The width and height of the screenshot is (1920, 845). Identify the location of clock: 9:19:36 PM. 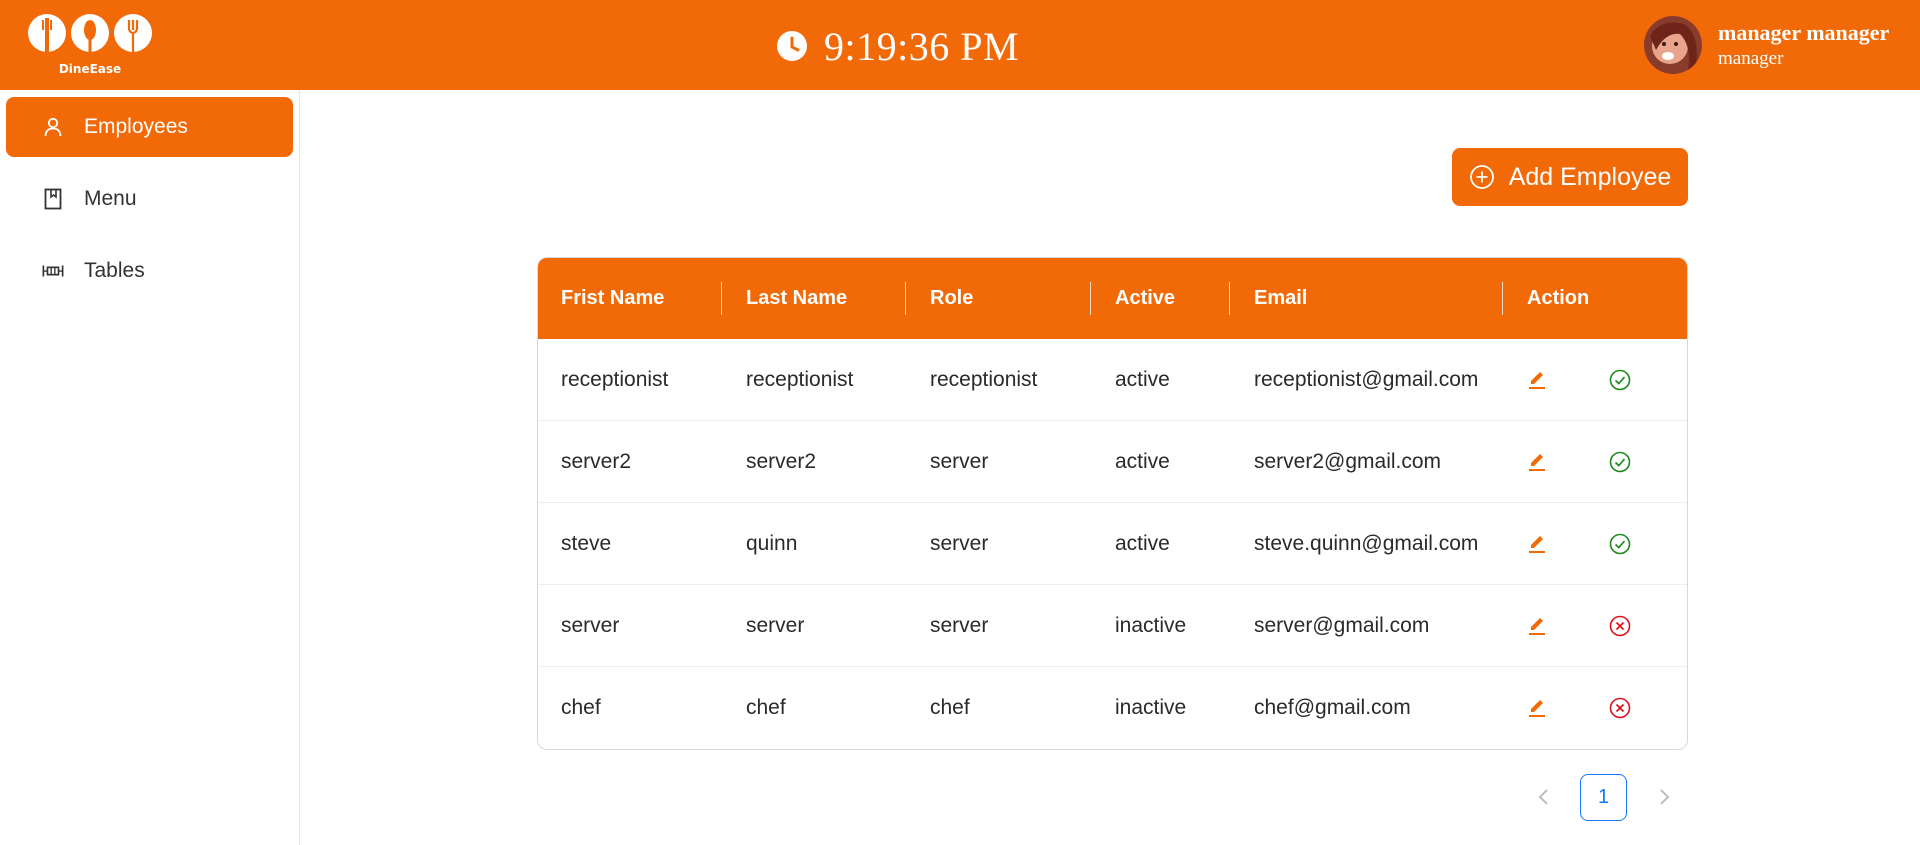
(897, 46).